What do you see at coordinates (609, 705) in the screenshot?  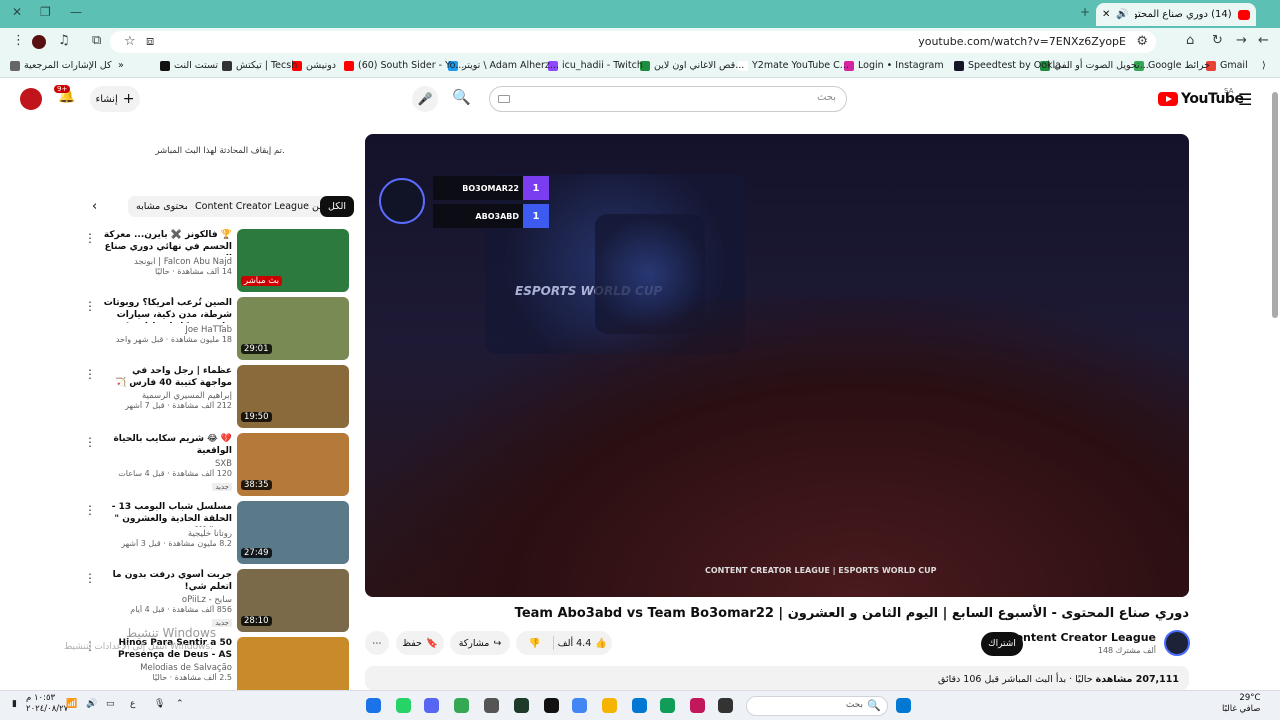 I see `taskbar-explorer-icon` at bounding box center [609, 705].